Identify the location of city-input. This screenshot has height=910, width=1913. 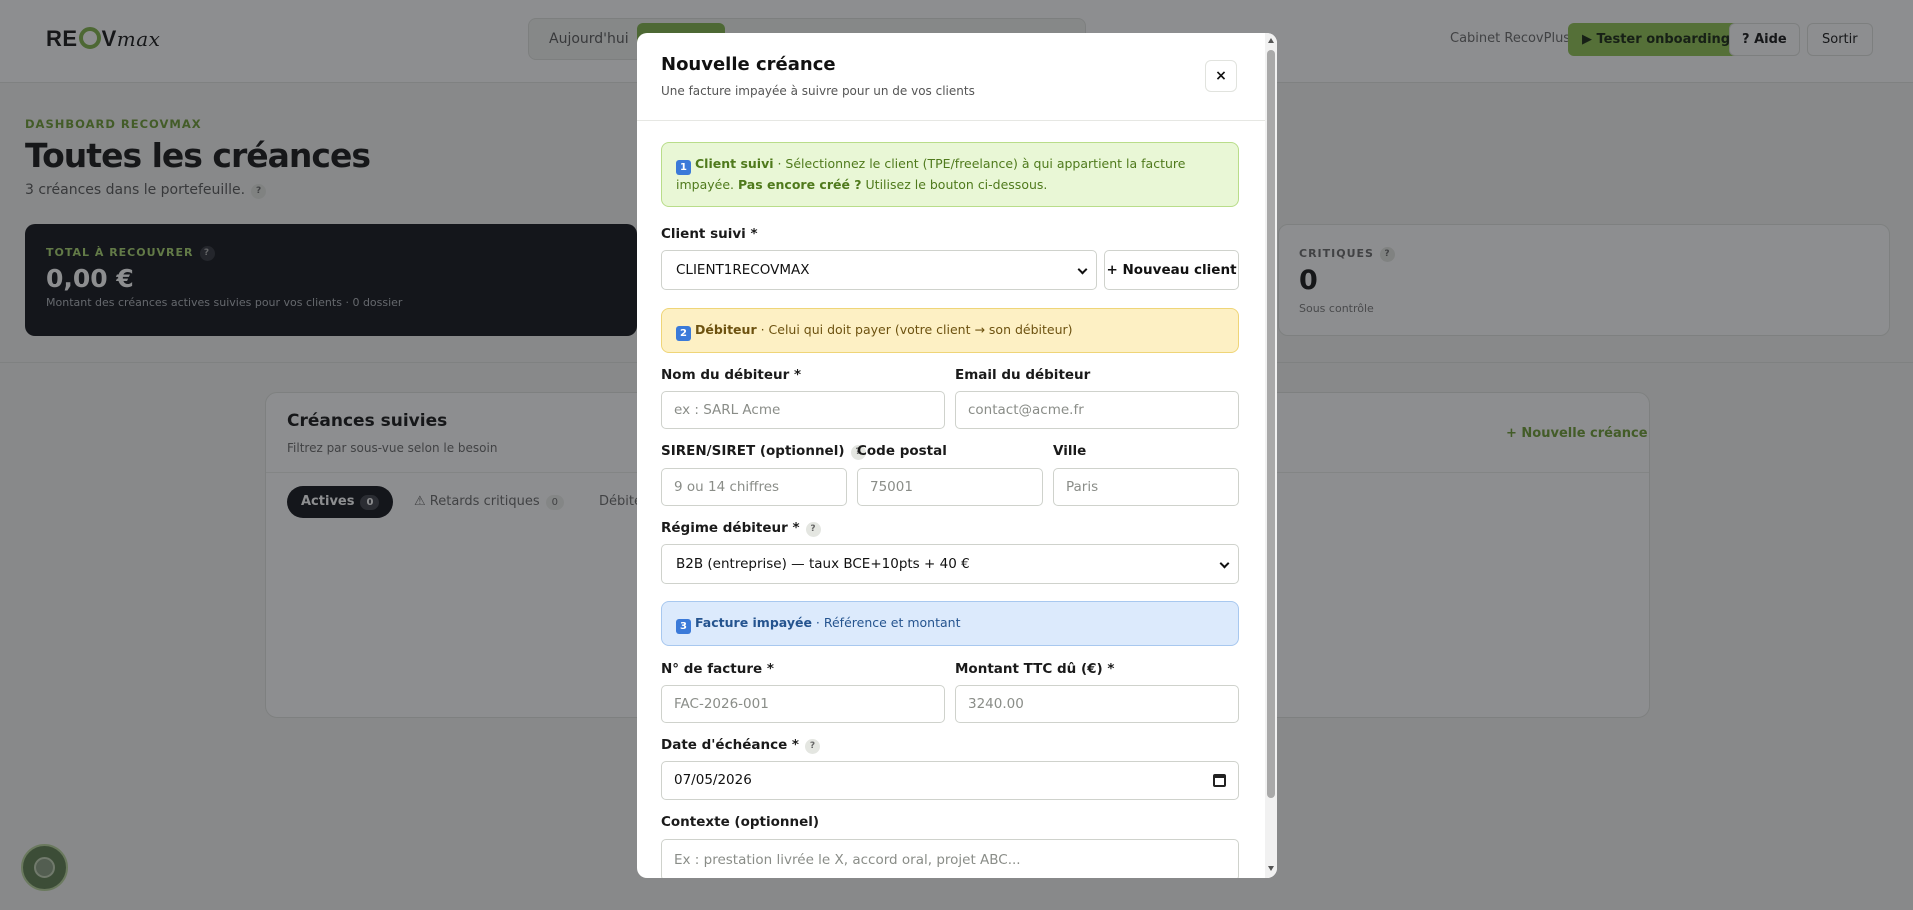
(1146, 487).